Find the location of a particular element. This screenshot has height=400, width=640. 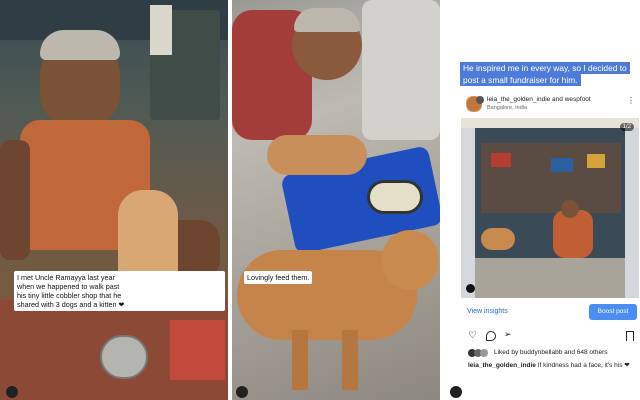

food-plate is located at coordinates (395, 197).